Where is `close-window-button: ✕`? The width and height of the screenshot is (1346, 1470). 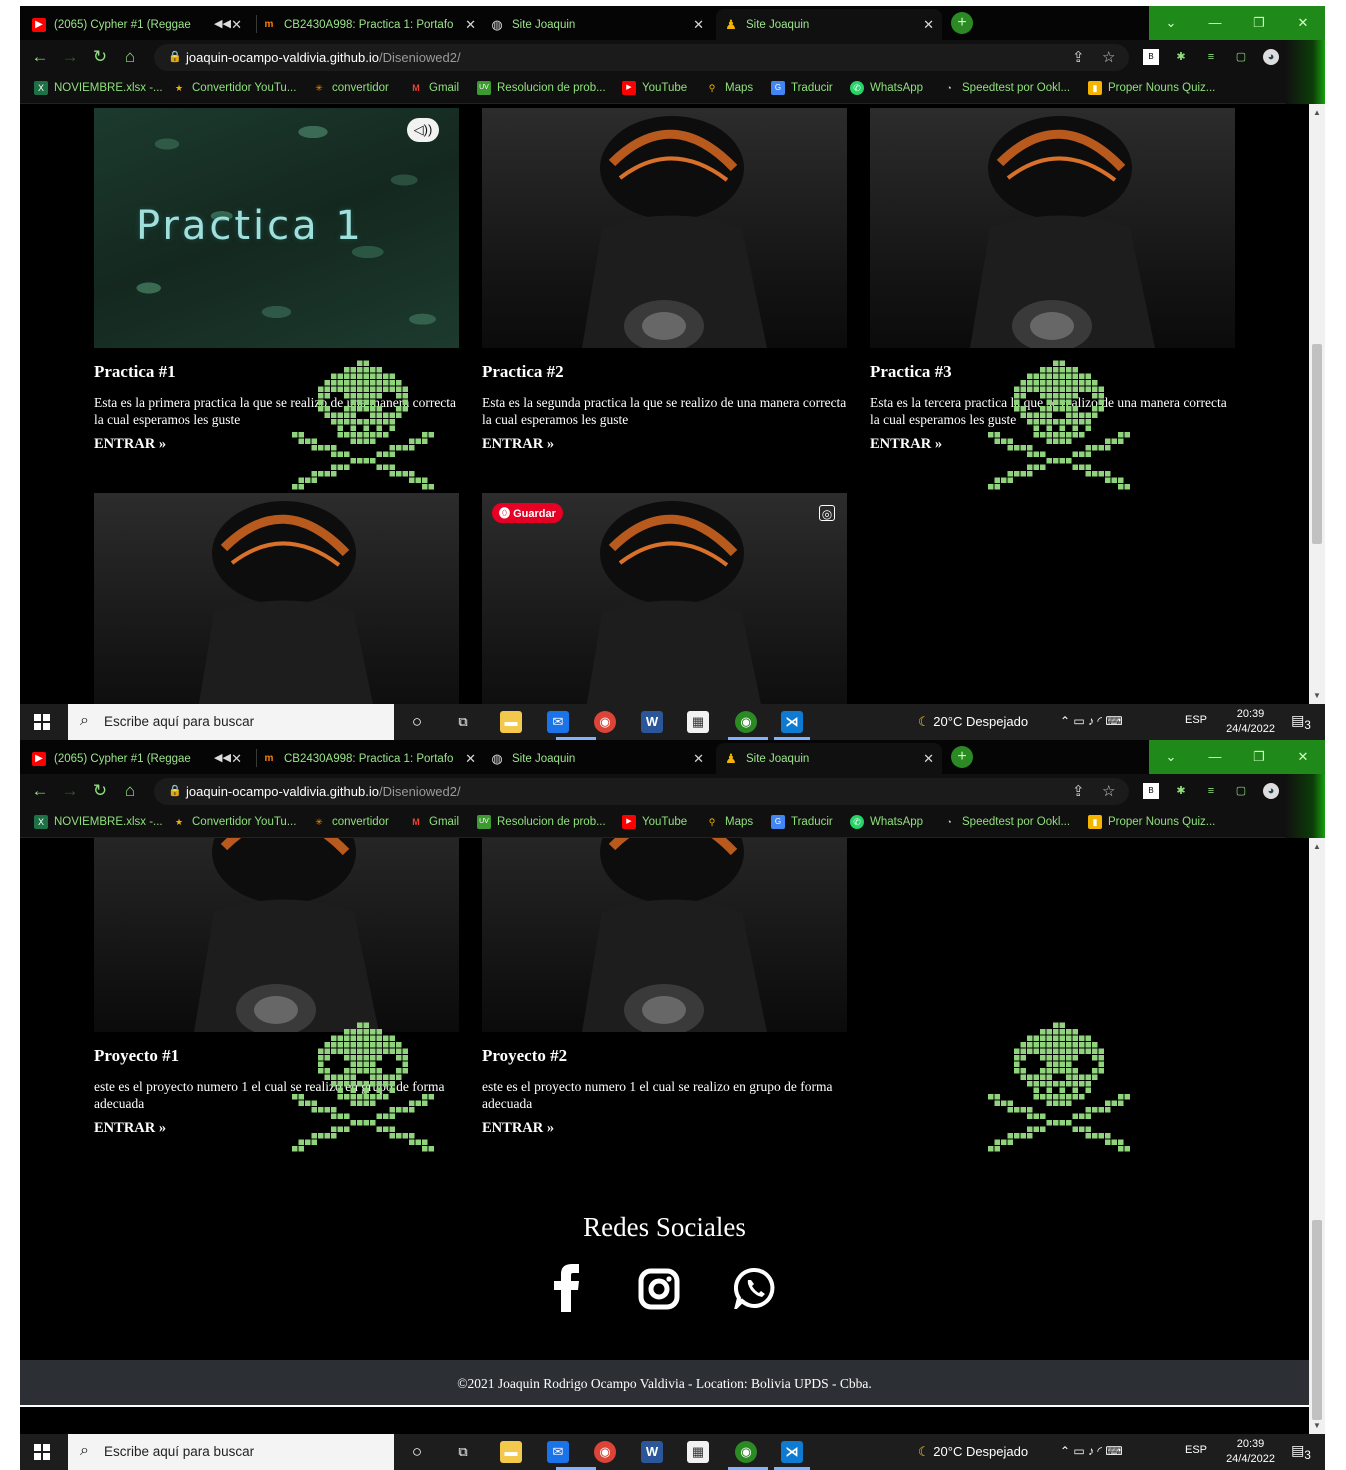 close-window-button: ✕ is located at coordinates (1303, 23).